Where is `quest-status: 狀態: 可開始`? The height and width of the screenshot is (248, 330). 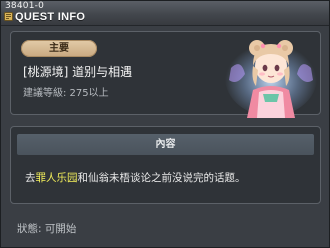 quest-status: 狀態: 可開始 is located at coordinates (47, 229).